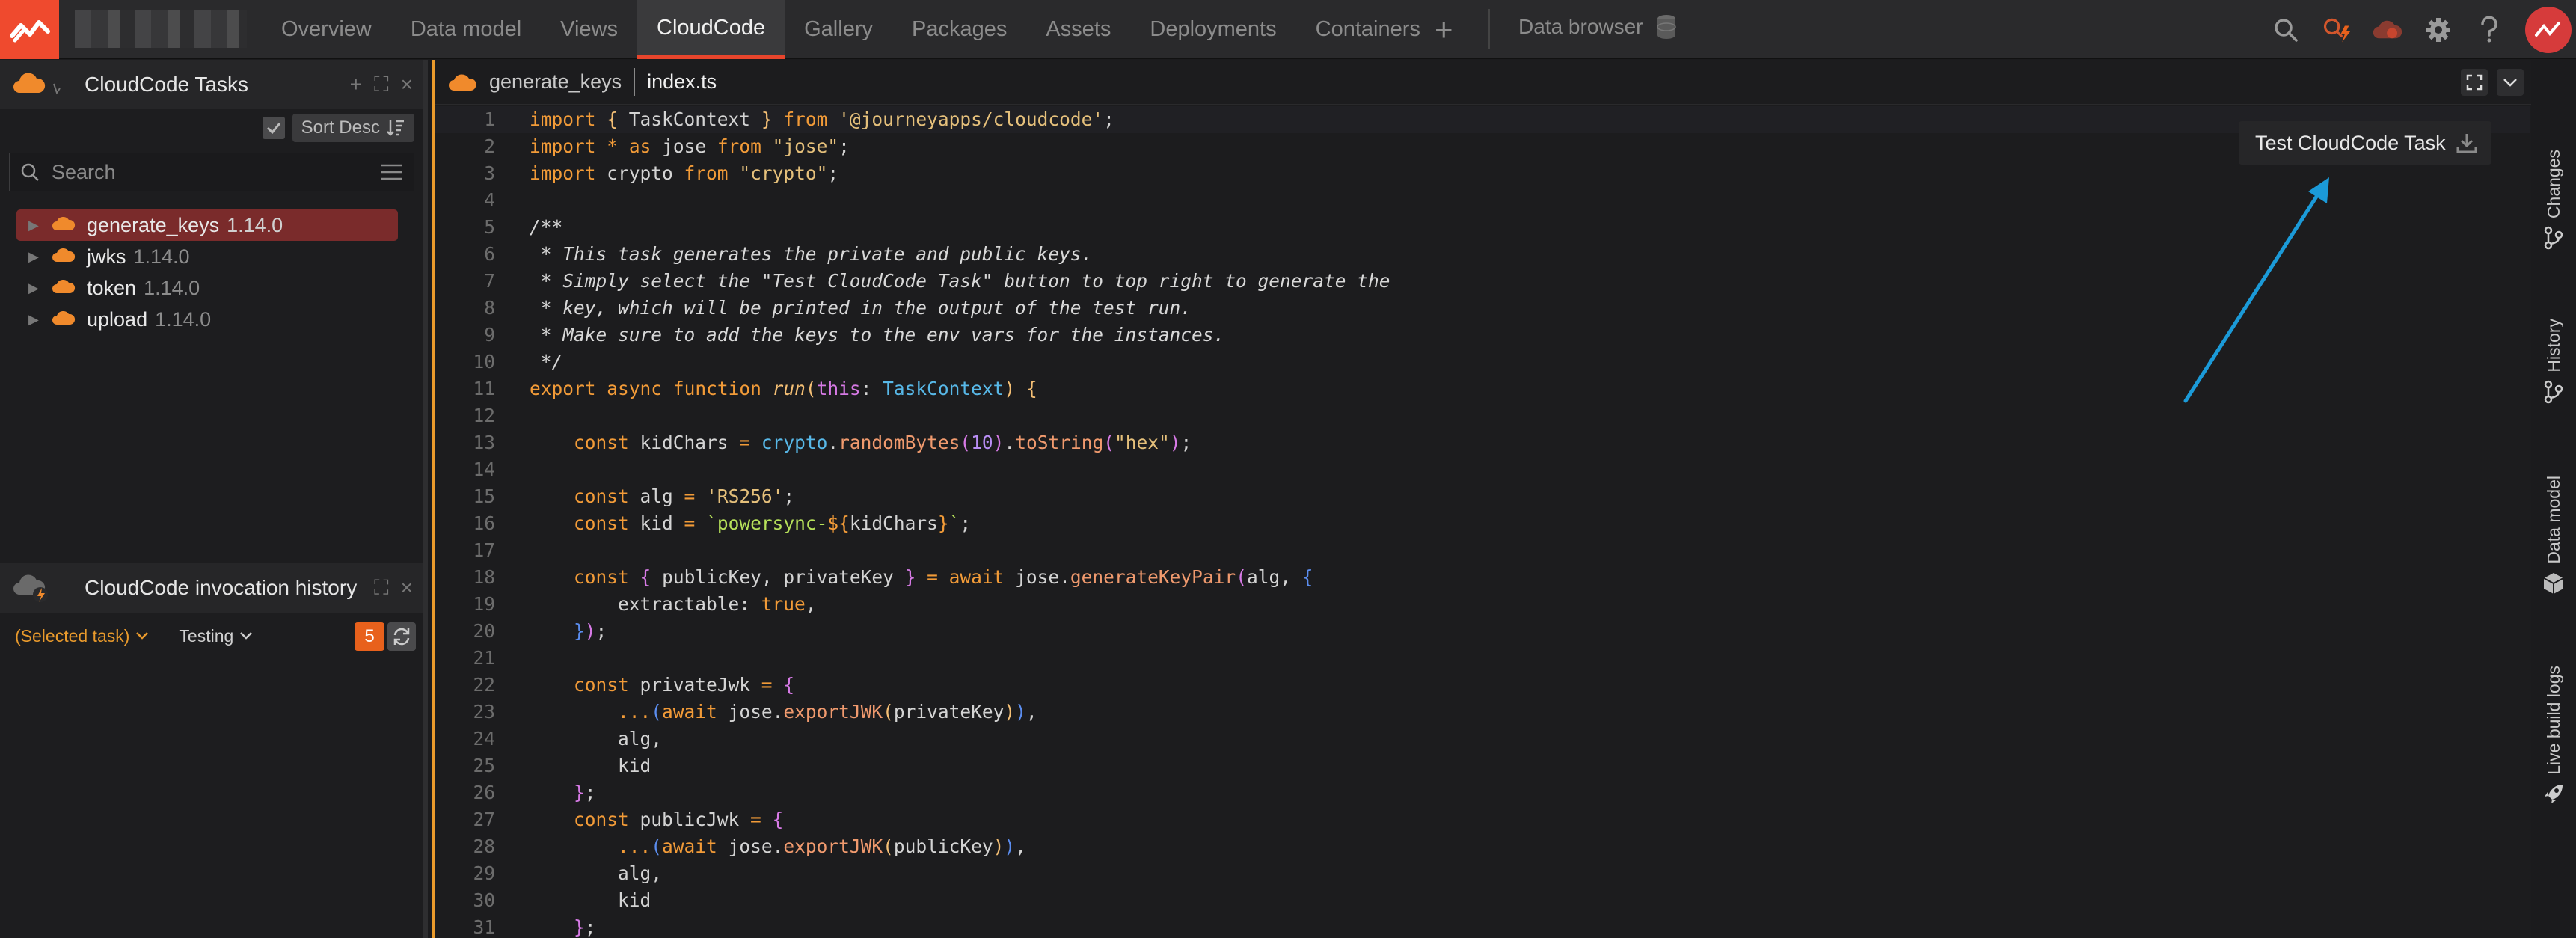 The height and width of the screenshot is (938, 2576). Describe the element at coordinates (555, 82) in the screenshot. I see `breadcrumb-task: generate_keys` at that location.